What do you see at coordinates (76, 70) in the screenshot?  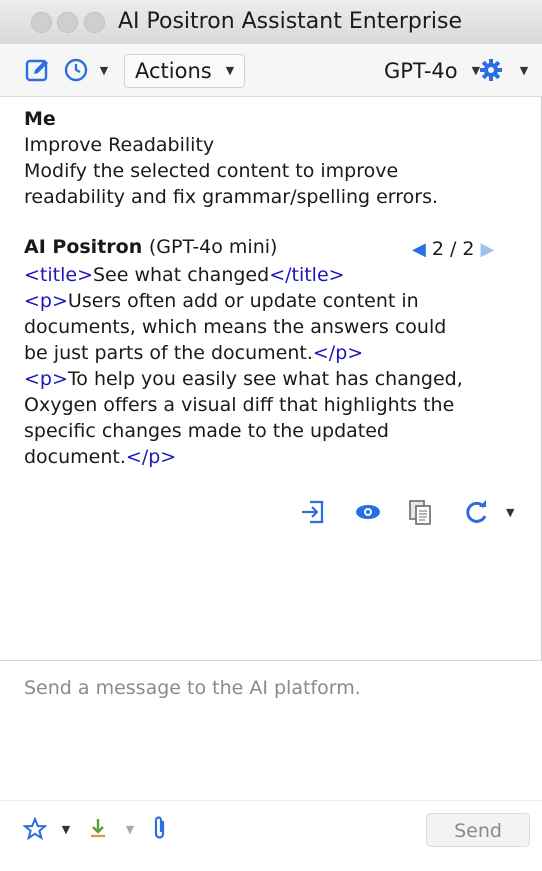 I see `history-icon` at bounding box center [76, 70].